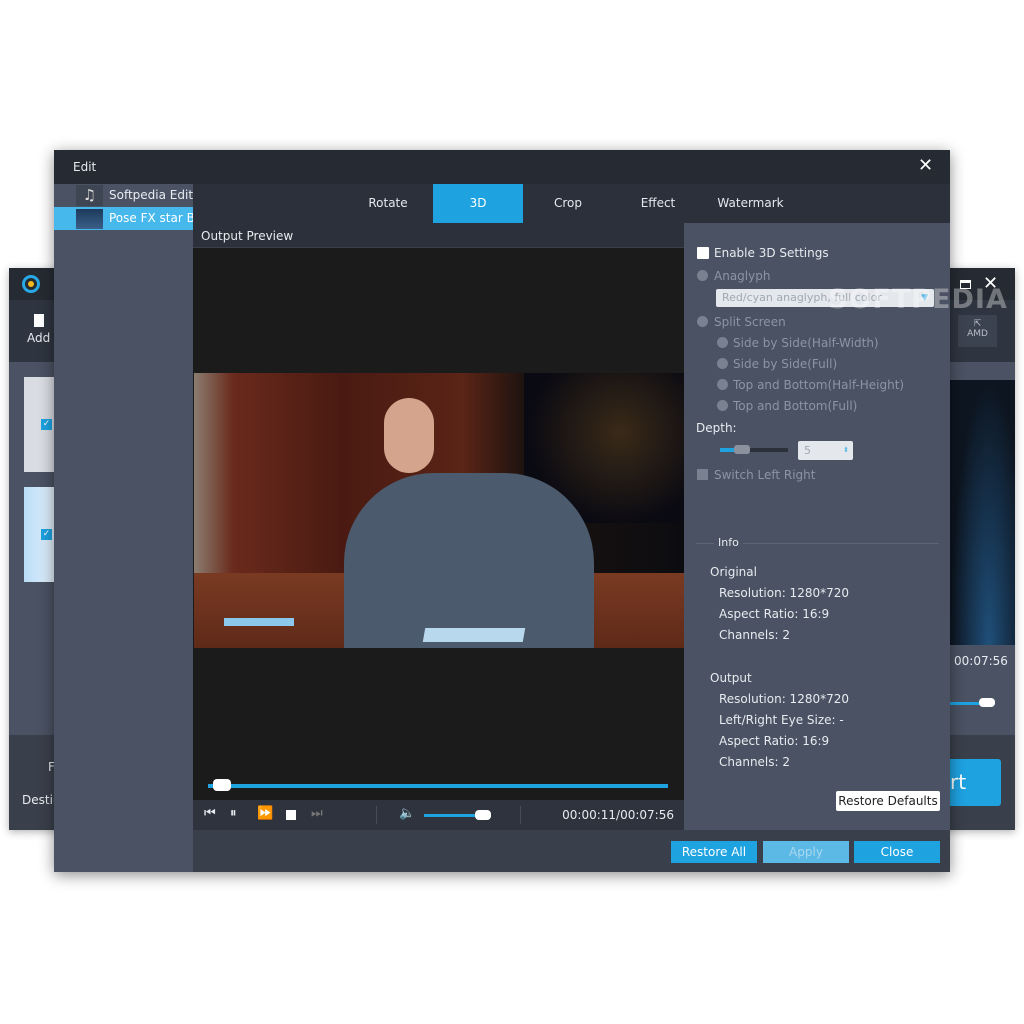 This screenshot has height=1024, width=1024. What do you see at coordinates (825, 450) in the screenshot?
I see `depth-stepper: 5 ⬍` at bounding box center [825, 450].